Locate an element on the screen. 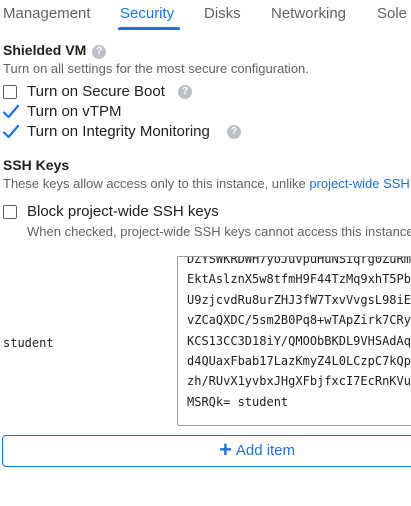 This screenshot has height=506, width=411. tab-management: Management is located at coordinates (47, 13).